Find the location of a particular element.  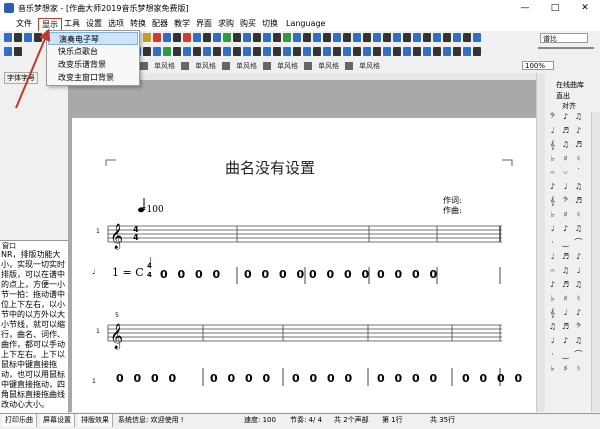

symbol-icon: 𝄑 is located at coordinates (565, 173).